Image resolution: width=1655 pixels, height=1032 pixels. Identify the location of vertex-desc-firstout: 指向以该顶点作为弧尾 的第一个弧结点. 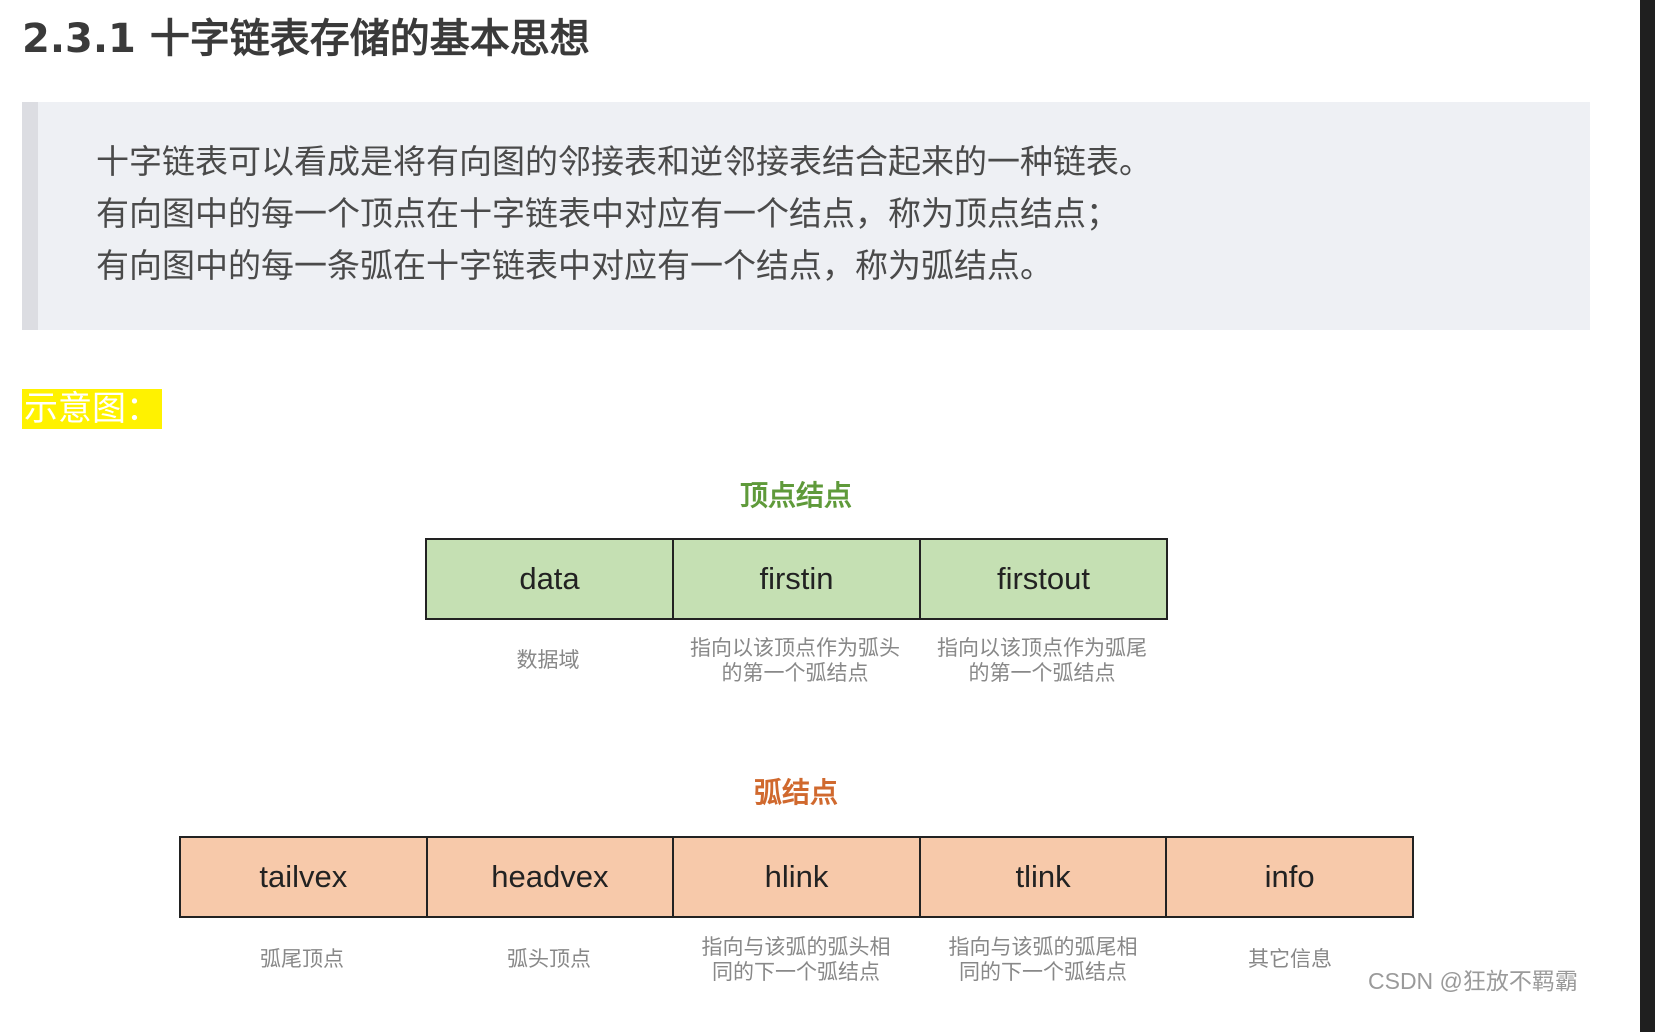
(1042, 660).